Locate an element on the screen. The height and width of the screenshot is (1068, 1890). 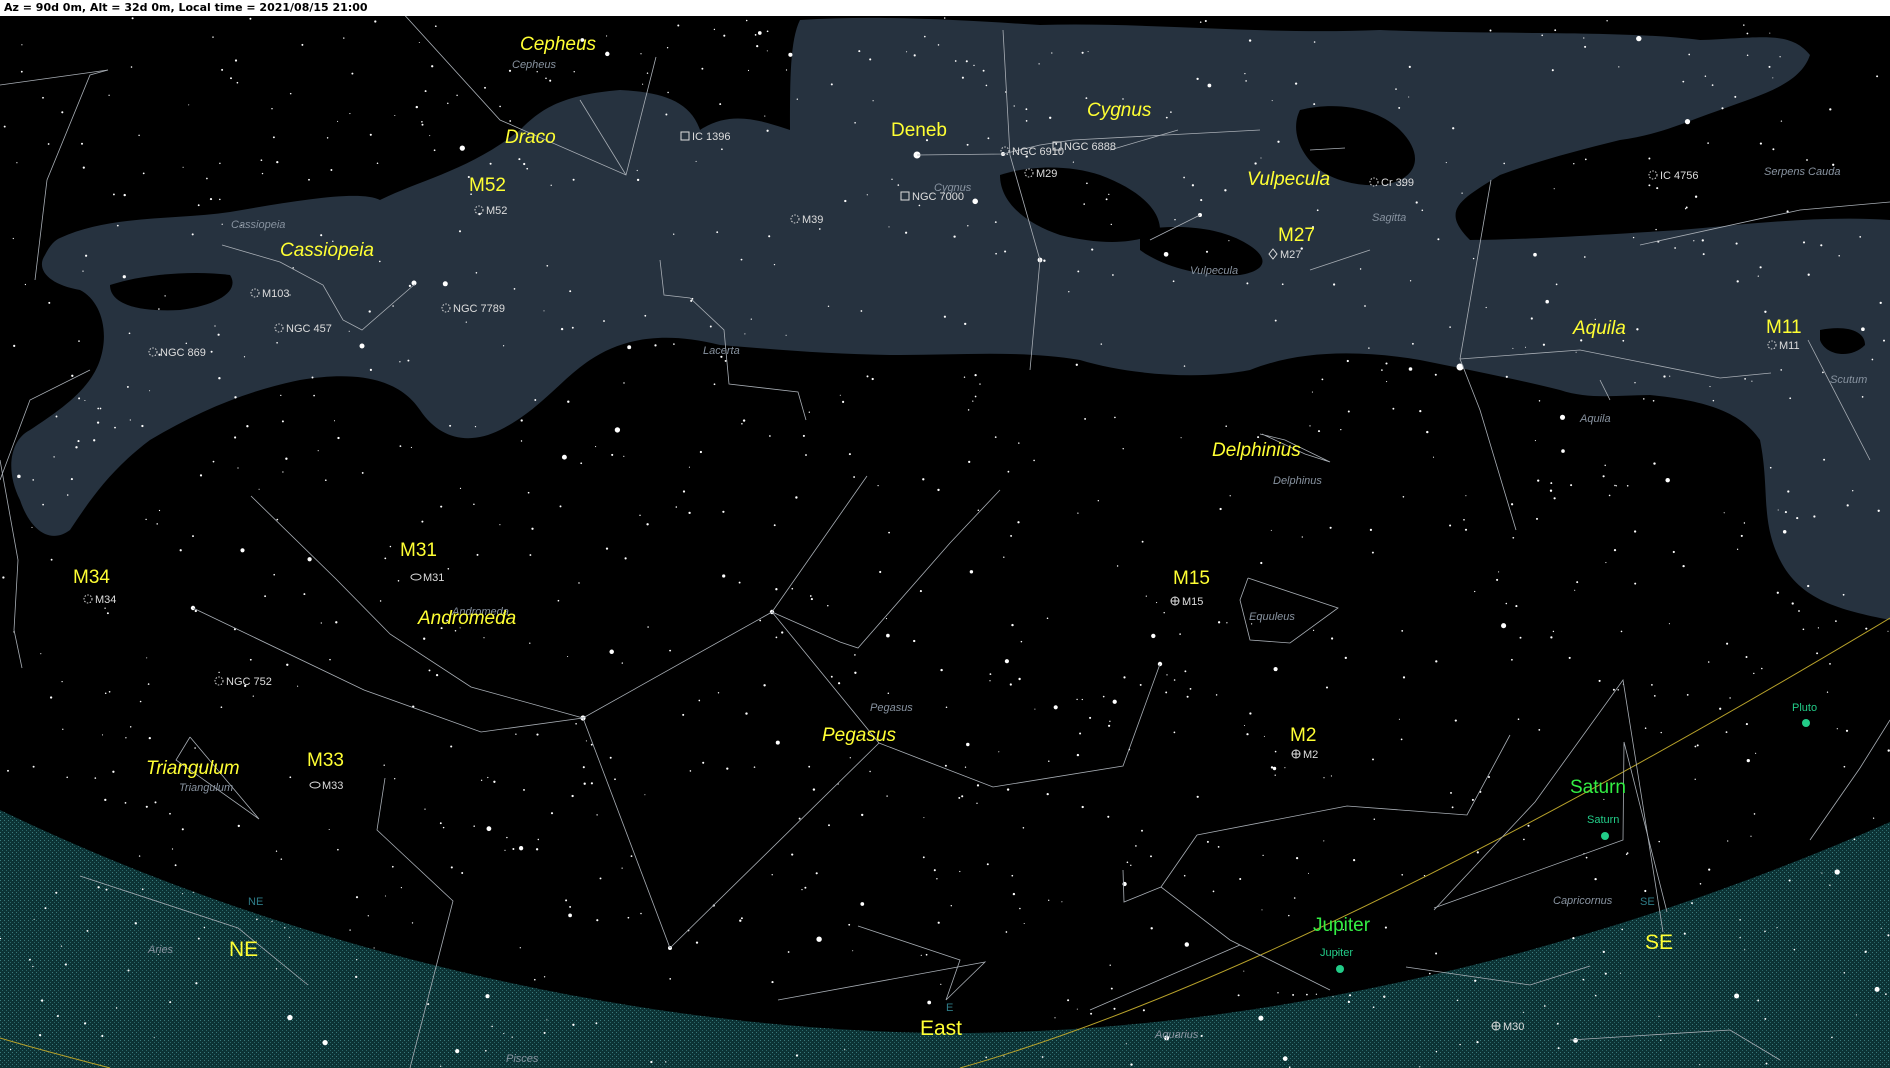
planet-name: Jupiter is located at coordinates (1342, 925).